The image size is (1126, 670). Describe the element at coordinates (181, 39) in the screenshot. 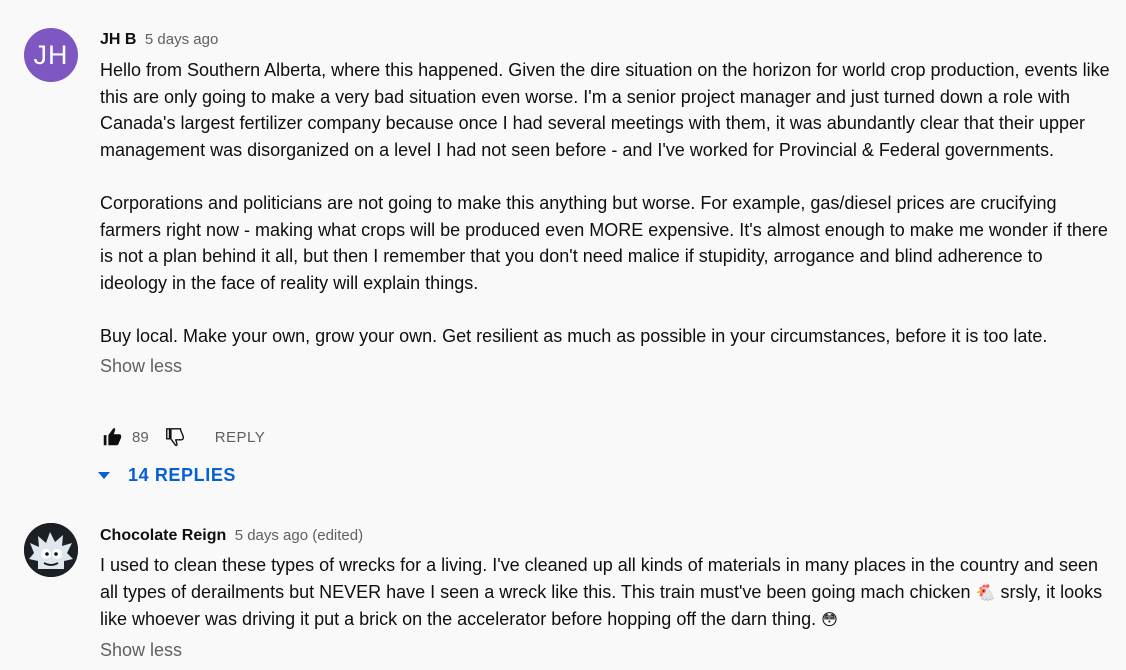

I see `comment-timestamp: 5 days ago` at that location.